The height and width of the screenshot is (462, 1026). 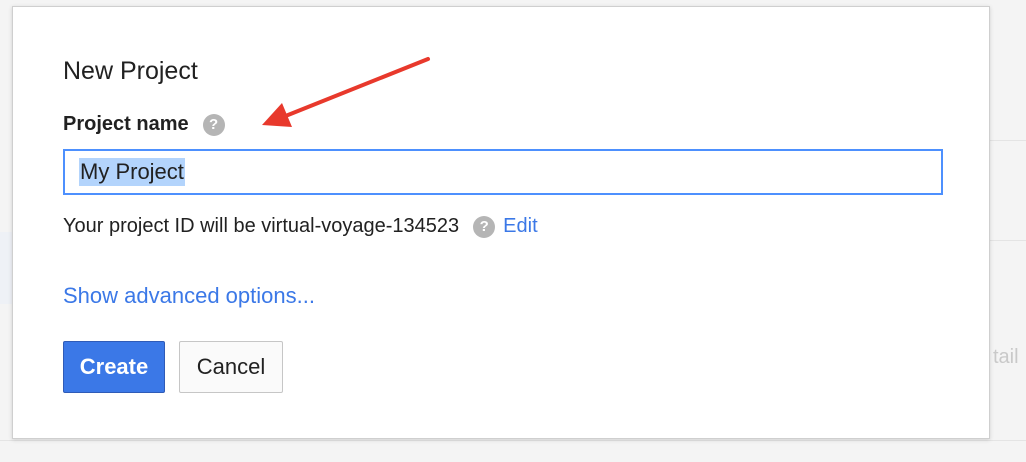 I want to click on create-button: Create, so click(x=114, y=367).